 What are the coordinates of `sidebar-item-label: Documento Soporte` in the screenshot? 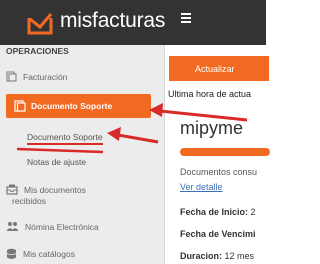 It's located at (72, 106).